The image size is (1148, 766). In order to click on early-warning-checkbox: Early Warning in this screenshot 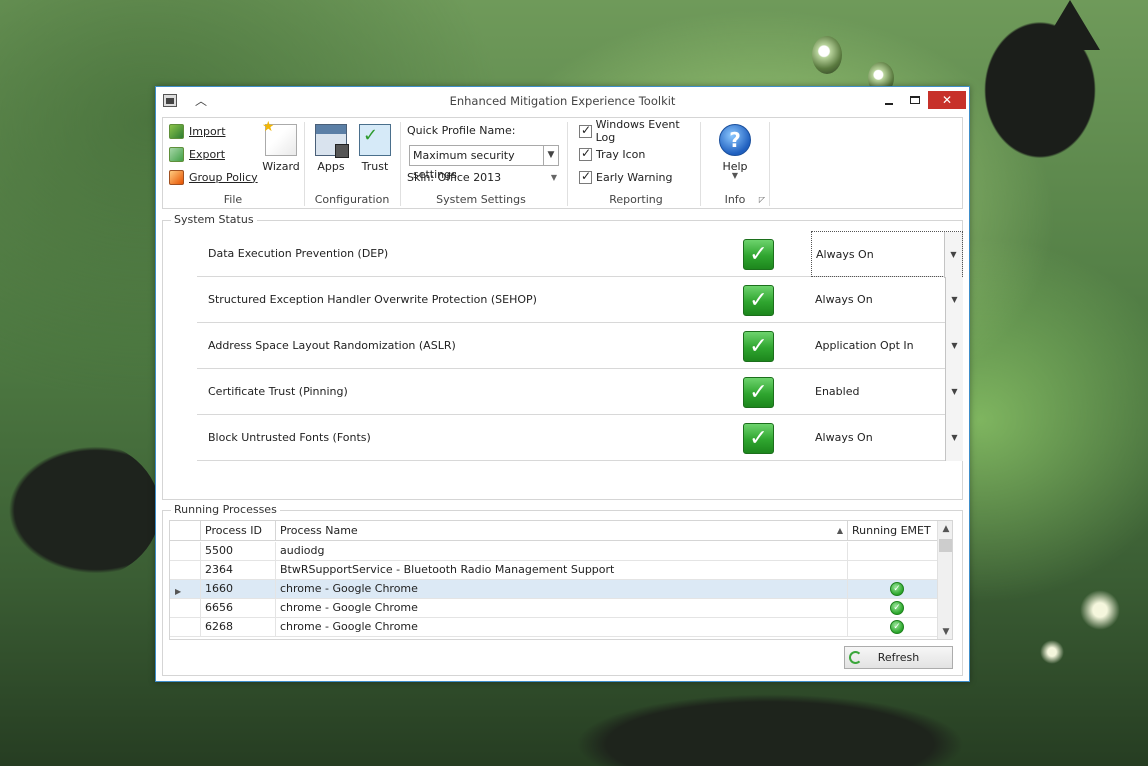, I will do `click(626, 177)`.